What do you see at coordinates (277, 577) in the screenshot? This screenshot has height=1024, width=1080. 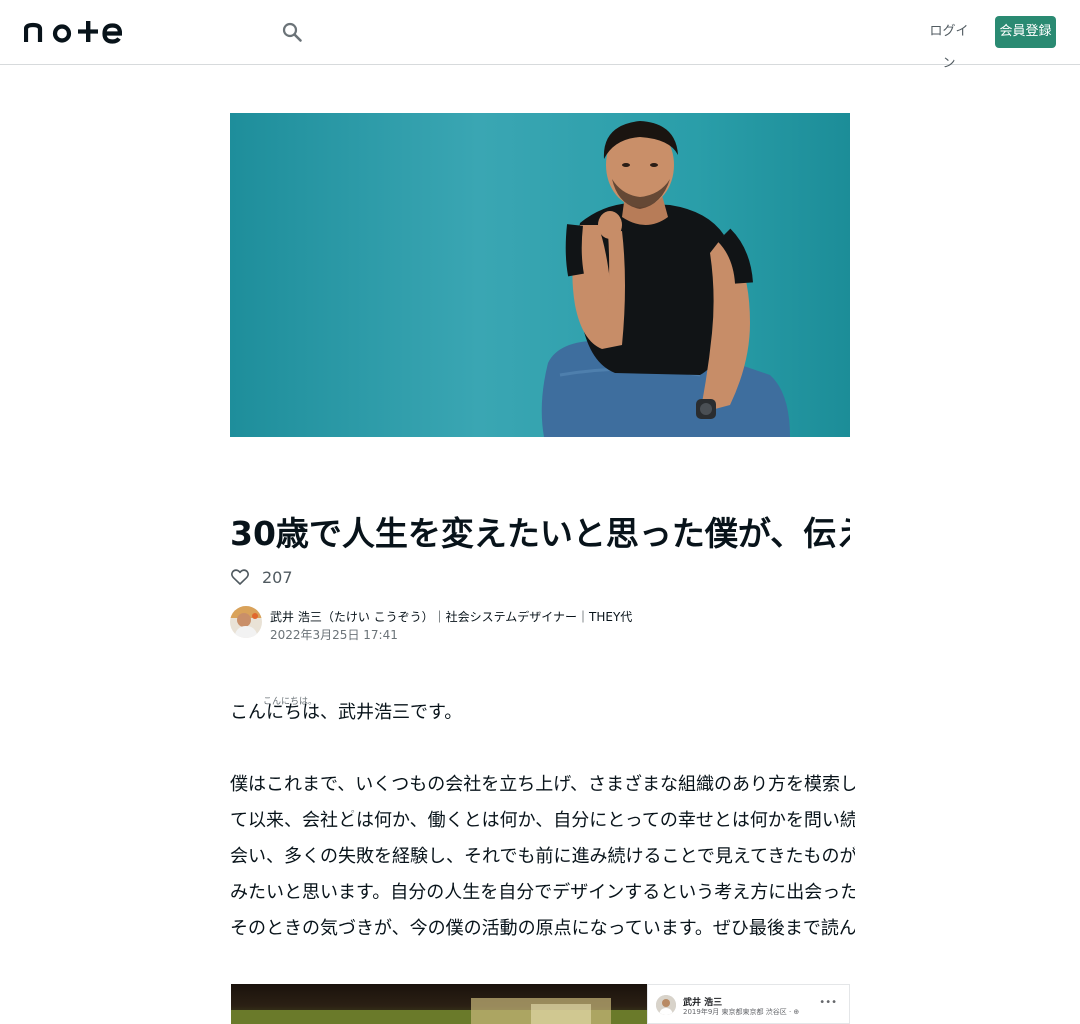 I see `like-count: 207` at bounding box center [277, 577].